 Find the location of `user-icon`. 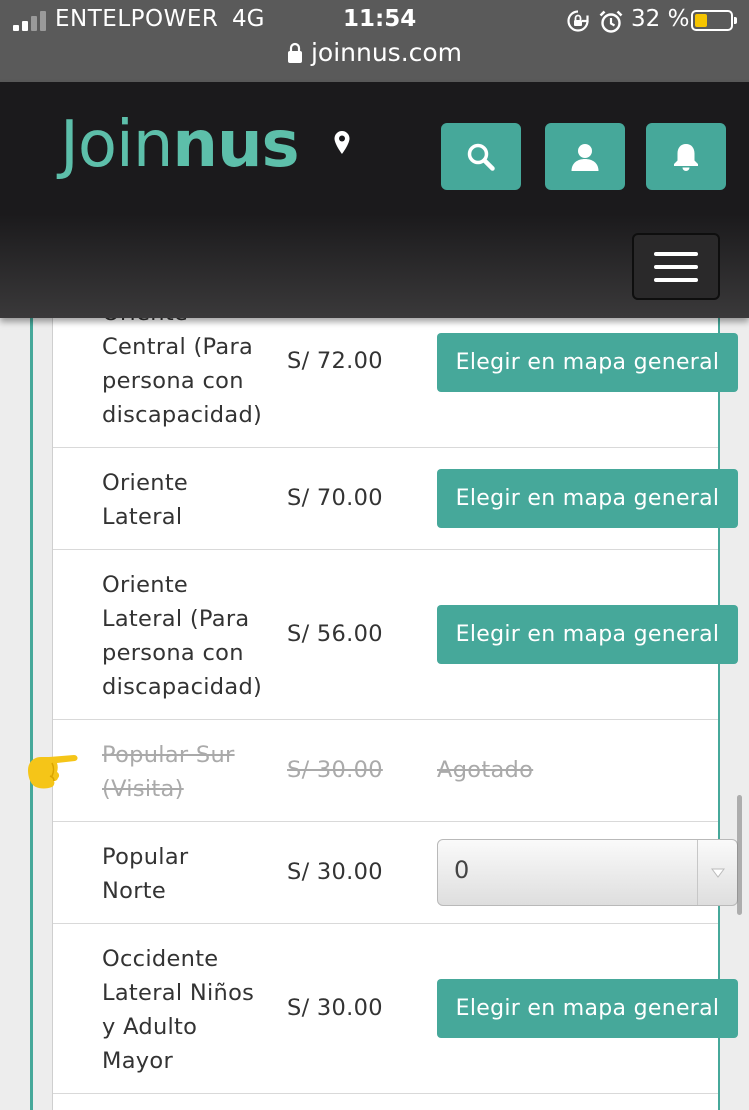

user-icon is located at coordinates (585, 157).